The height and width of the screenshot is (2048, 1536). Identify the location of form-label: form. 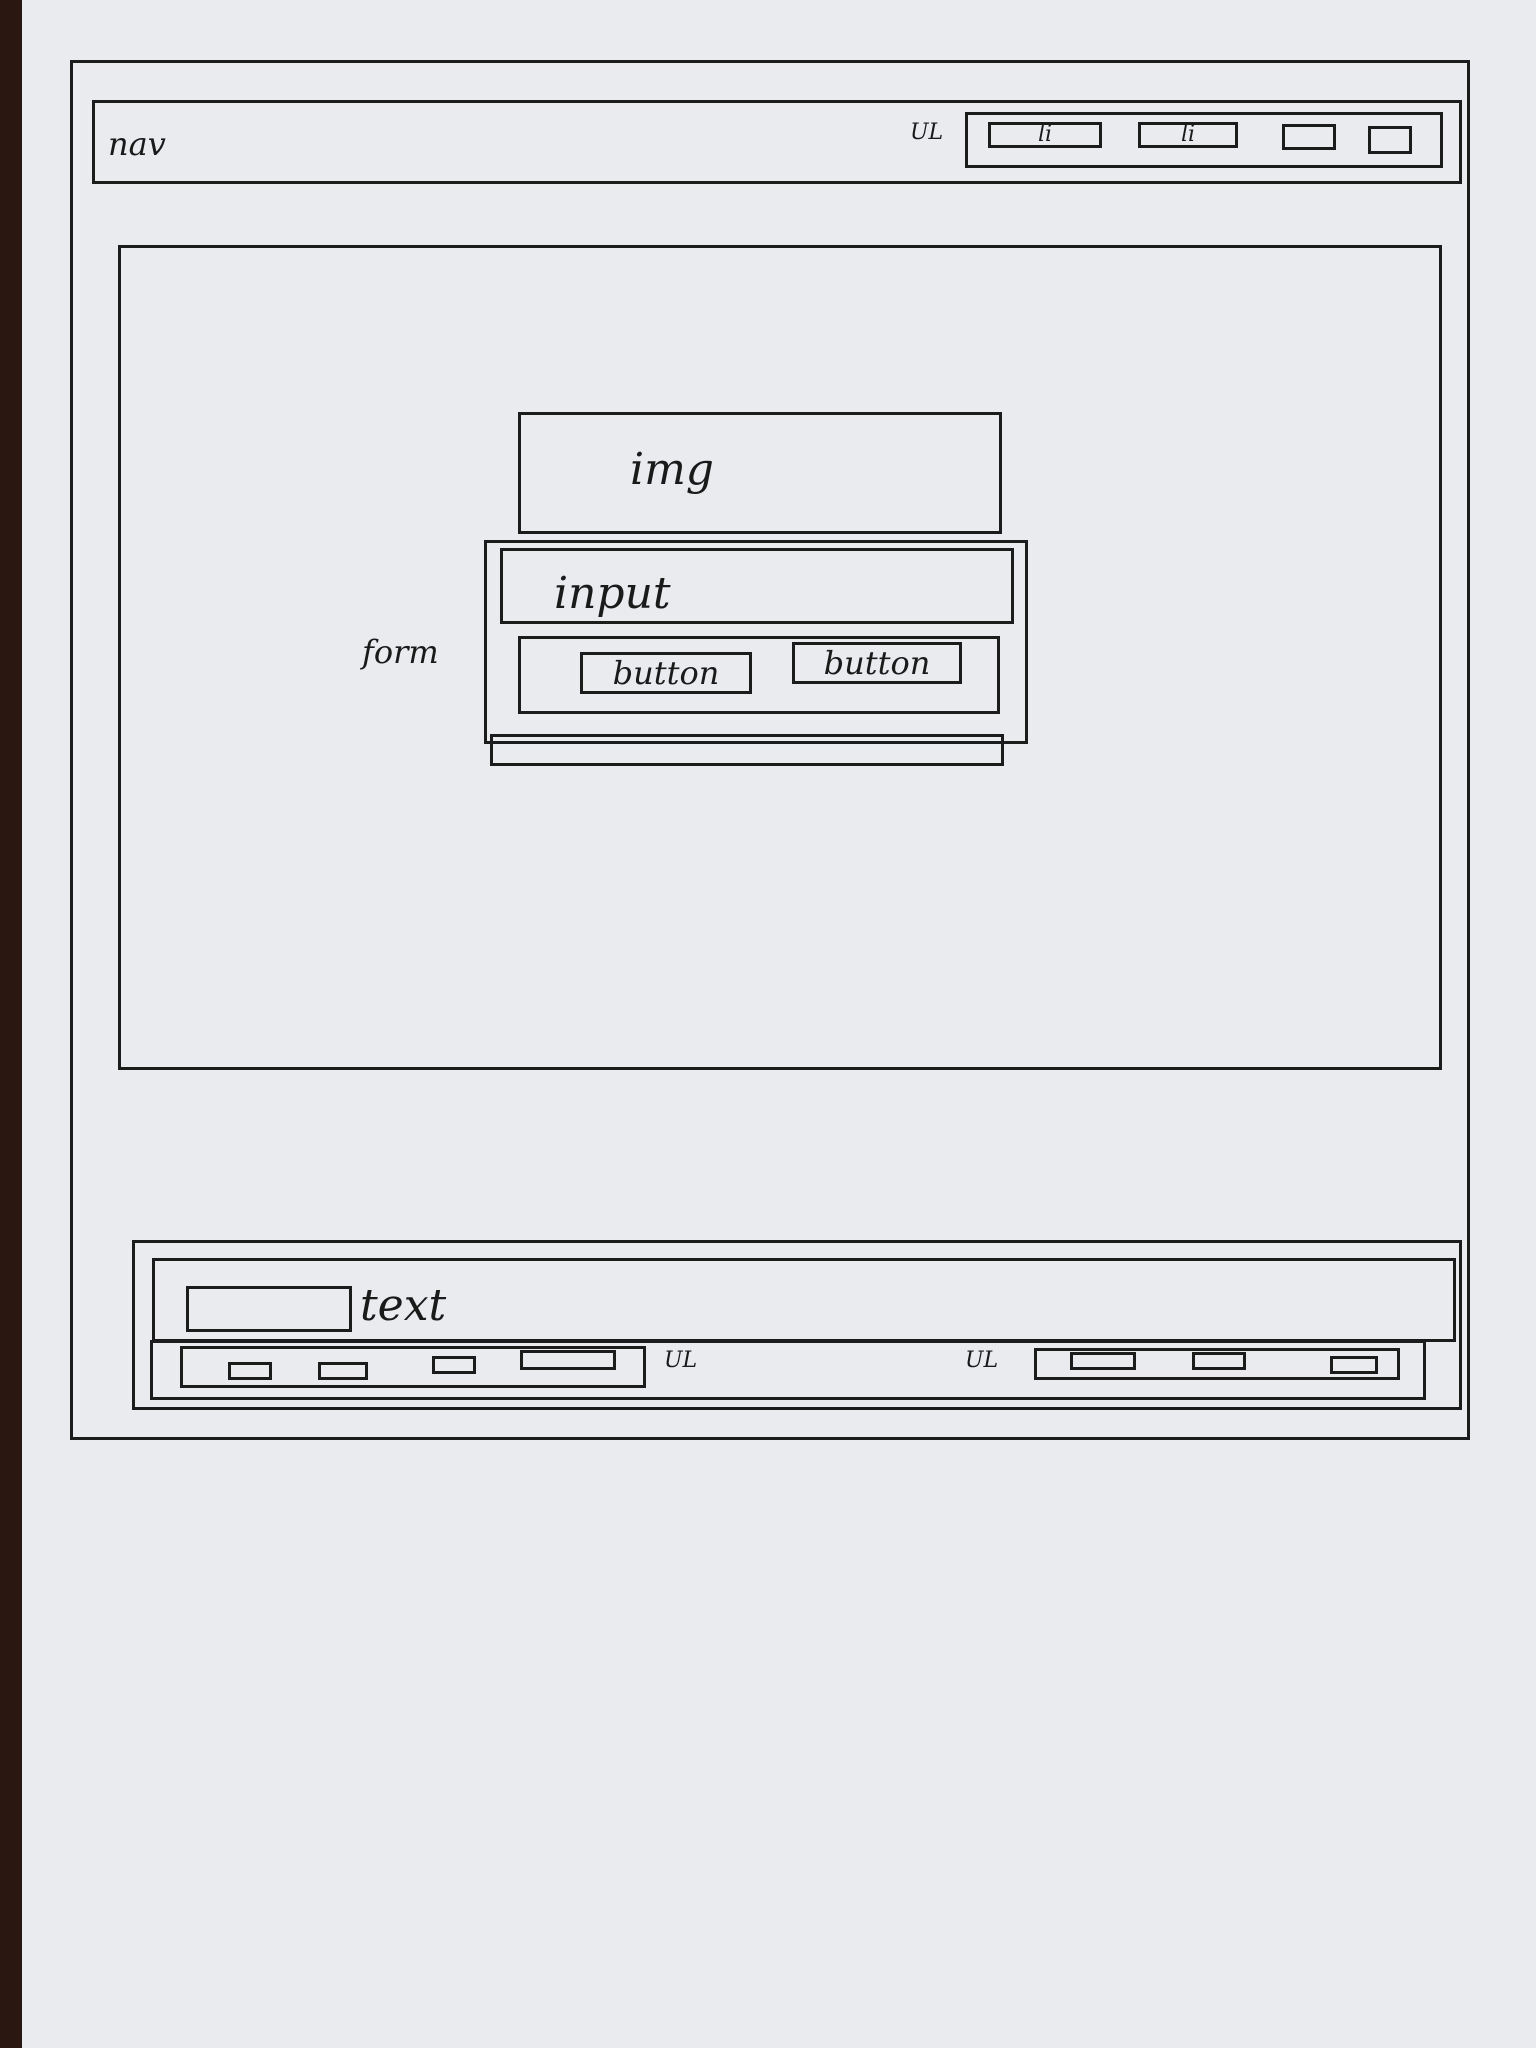
(400, 652).